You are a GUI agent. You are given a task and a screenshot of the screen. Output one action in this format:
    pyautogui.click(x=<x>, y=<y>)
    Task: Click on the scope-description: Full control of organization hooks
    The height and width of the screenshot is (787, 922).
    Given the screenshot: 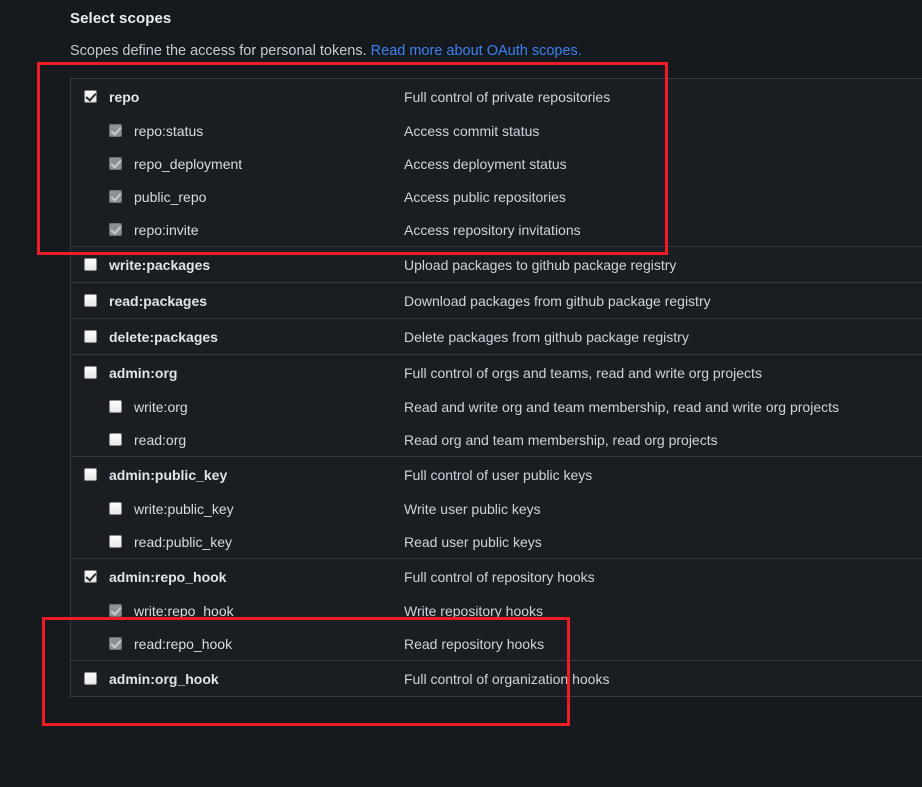 What is the action you would take?
    pyautogui.click(x=507, y=678)
    